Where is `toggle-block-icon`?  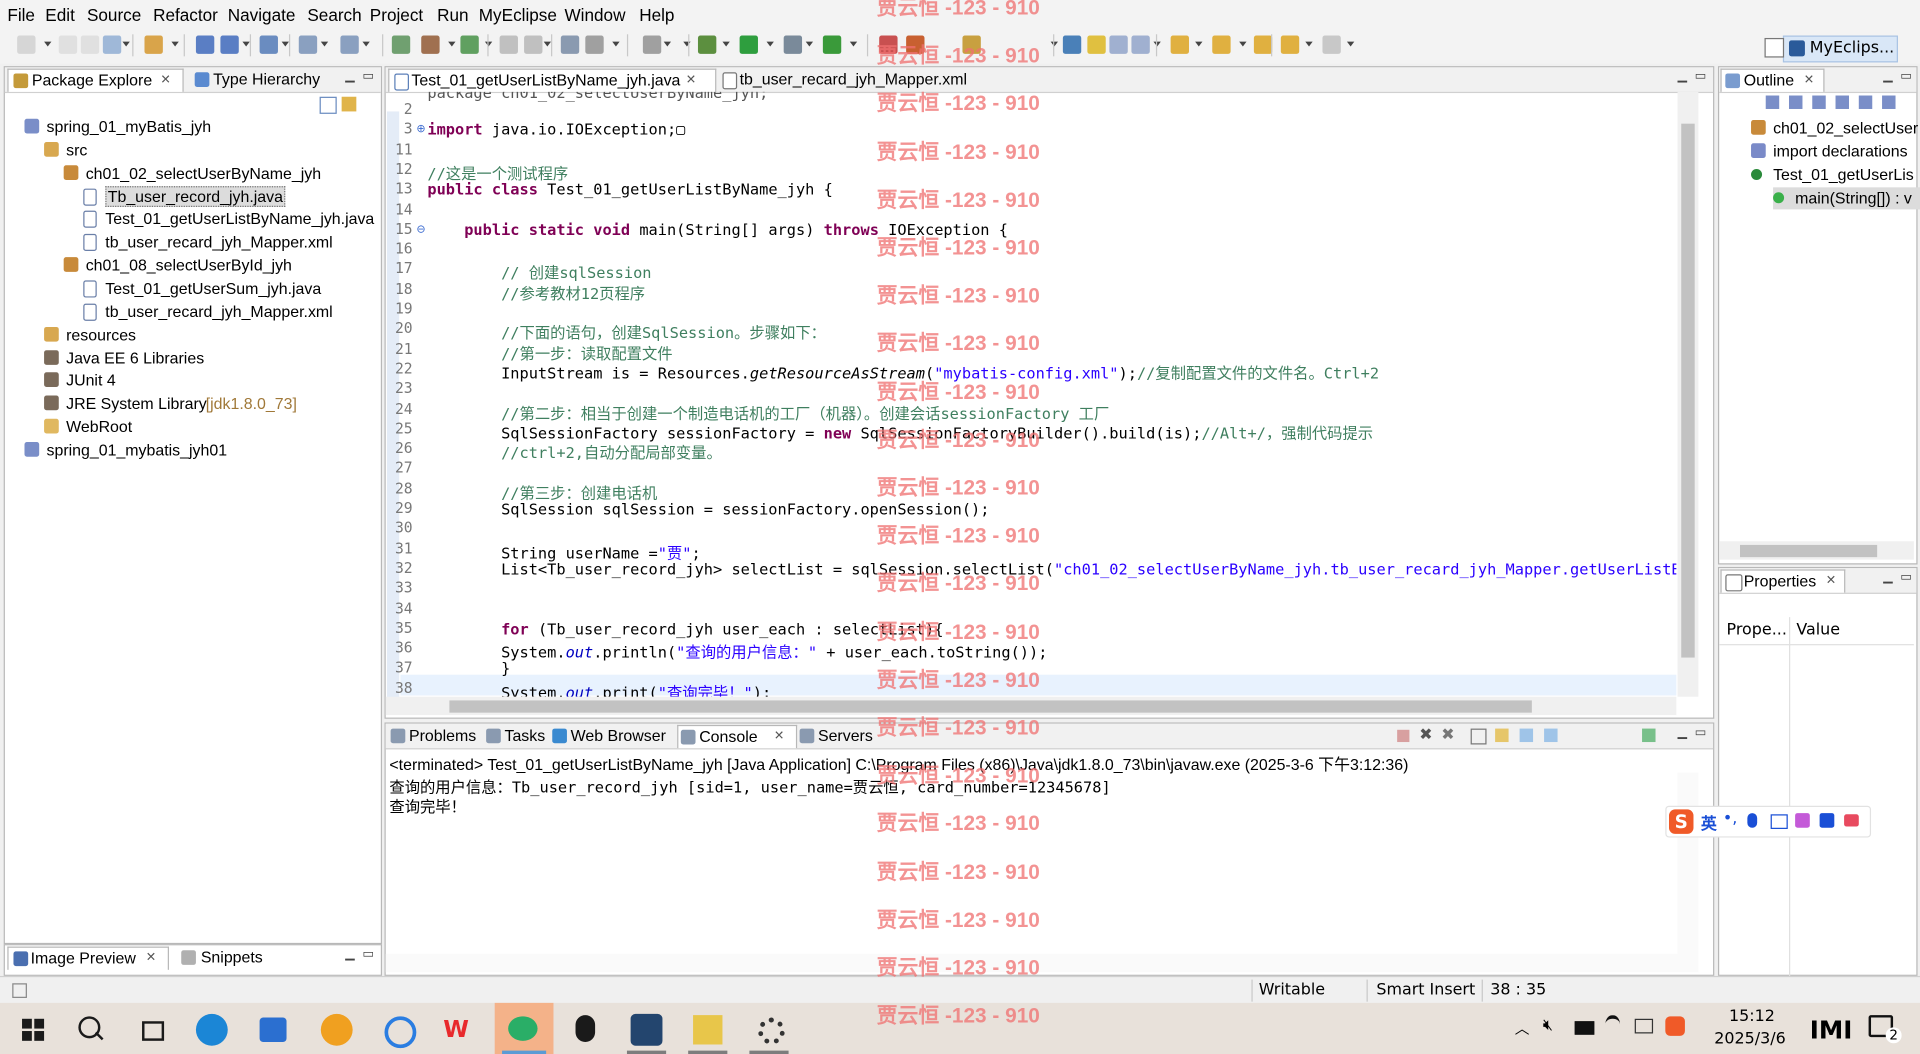 toggle-block-icon is located at coordinates (1118, 44).